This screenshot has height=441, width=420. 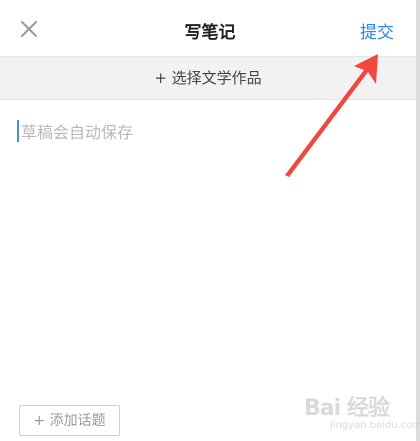 I want to click on text-cursor, so click(x=18, y=131).